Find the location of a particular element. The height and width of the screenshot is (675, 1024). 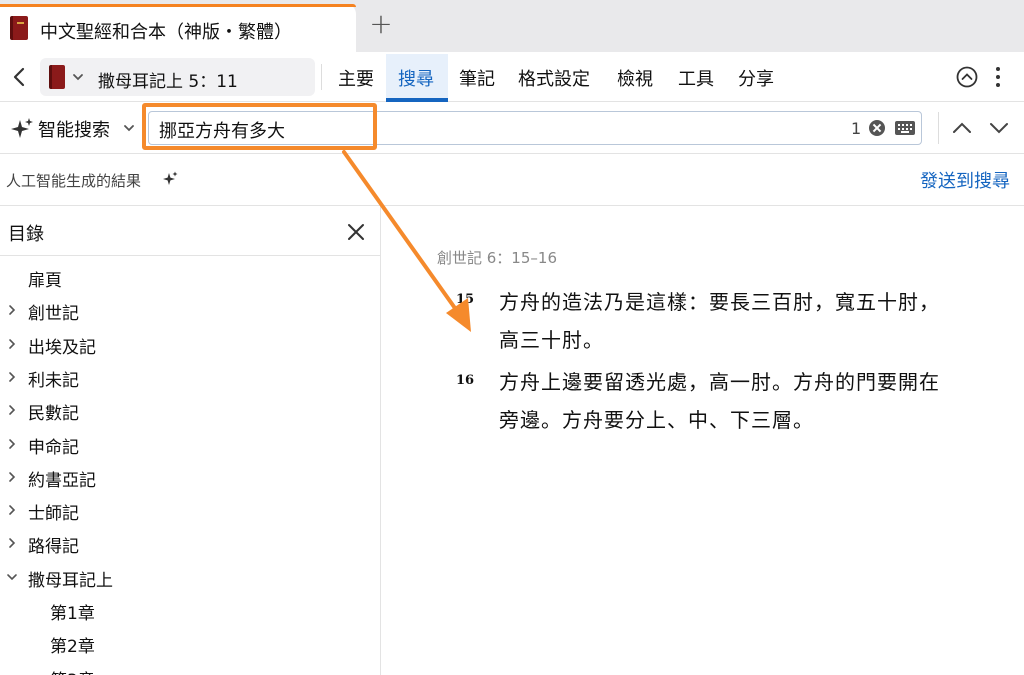

menu-share: 分享 is located at coordinates (756, 78).